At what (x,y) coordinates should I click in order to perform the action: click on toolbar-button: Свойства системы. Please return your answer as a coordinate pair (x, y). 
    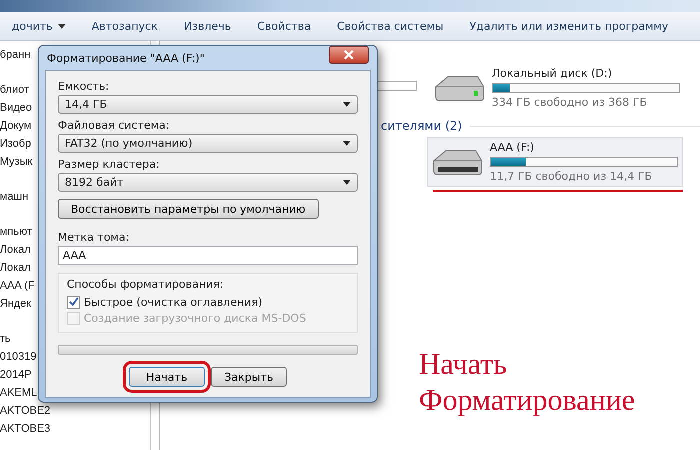
    Looking at the image, I should click on (390, 26).